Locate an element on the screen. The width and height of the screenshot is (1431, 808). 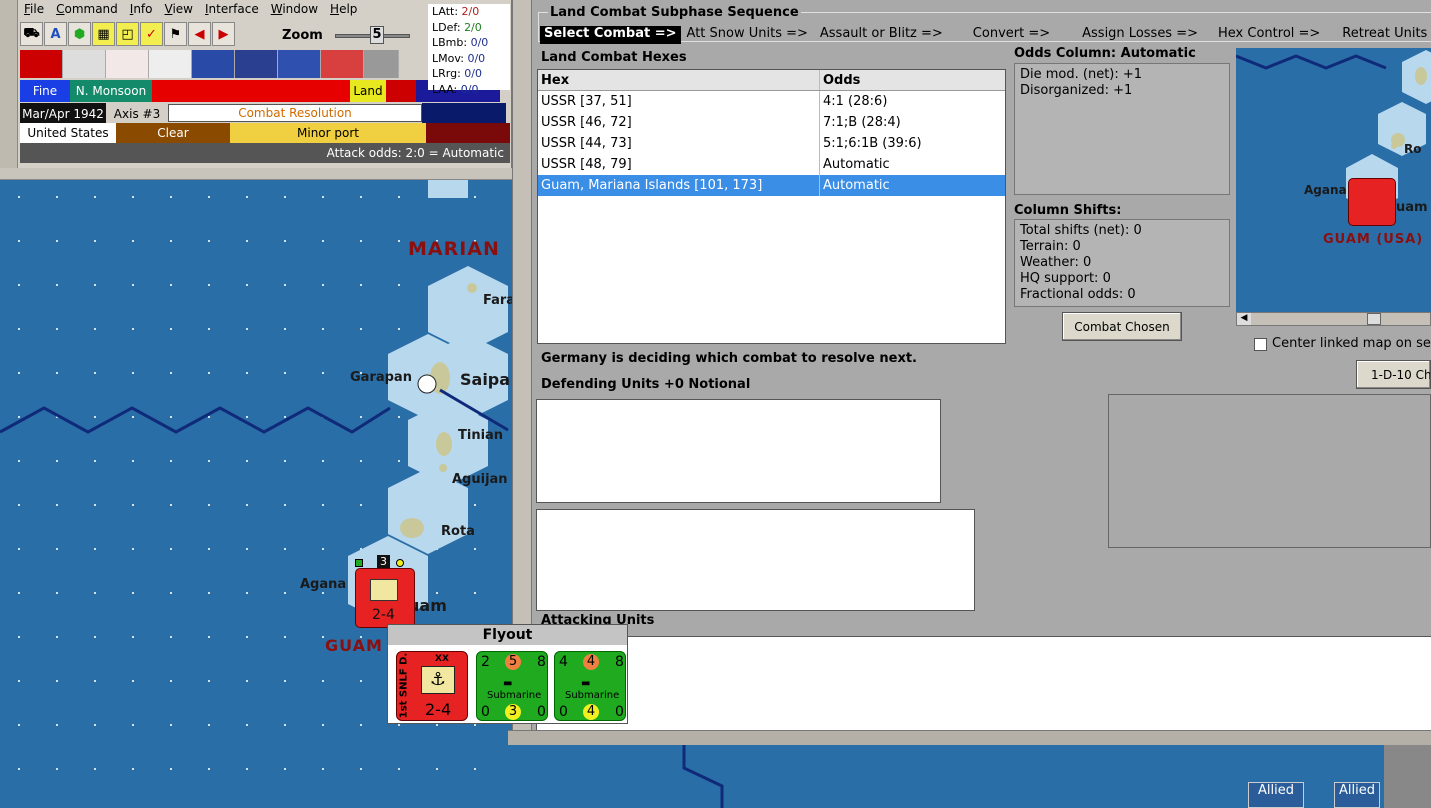
flag-germany-icon is located at coordinates (41, 64).